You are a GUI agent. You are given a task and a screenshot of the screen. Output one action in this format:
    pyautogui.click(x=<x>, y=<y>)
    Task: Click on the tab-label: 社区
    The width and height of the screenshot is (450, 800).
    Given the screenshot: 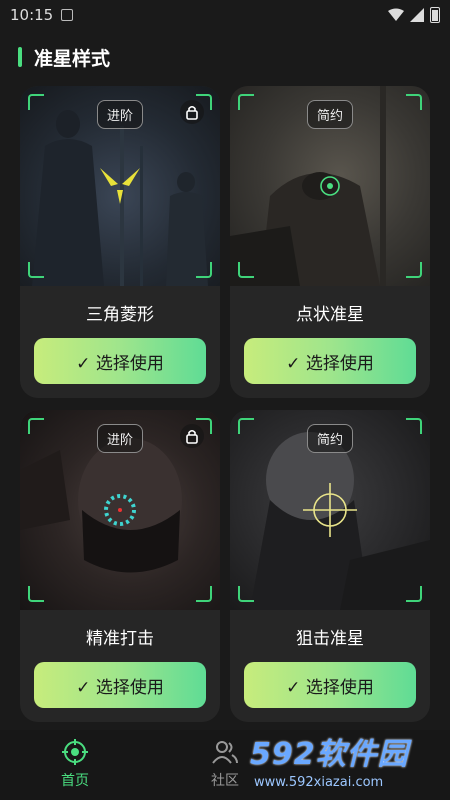 What is the action you would take?
    pyautogui.click(x=225, y=781)
    